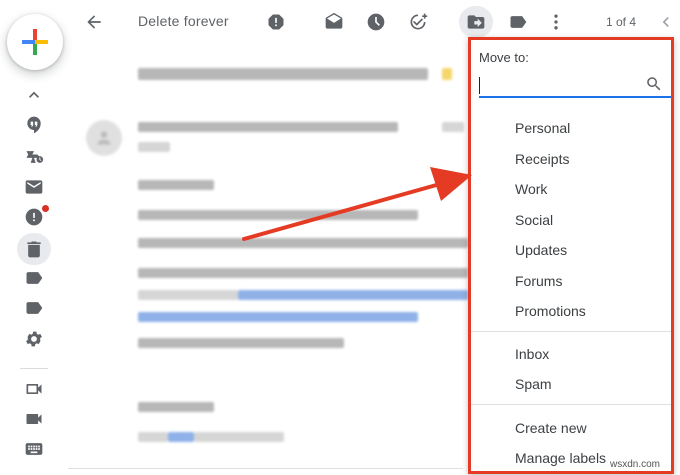 The width and height of the screenshot is (680, 475). What do you see at coordinates (34, 125) in the screenshot?
I see `hangouts-icon` at bounding box center [34, 125].